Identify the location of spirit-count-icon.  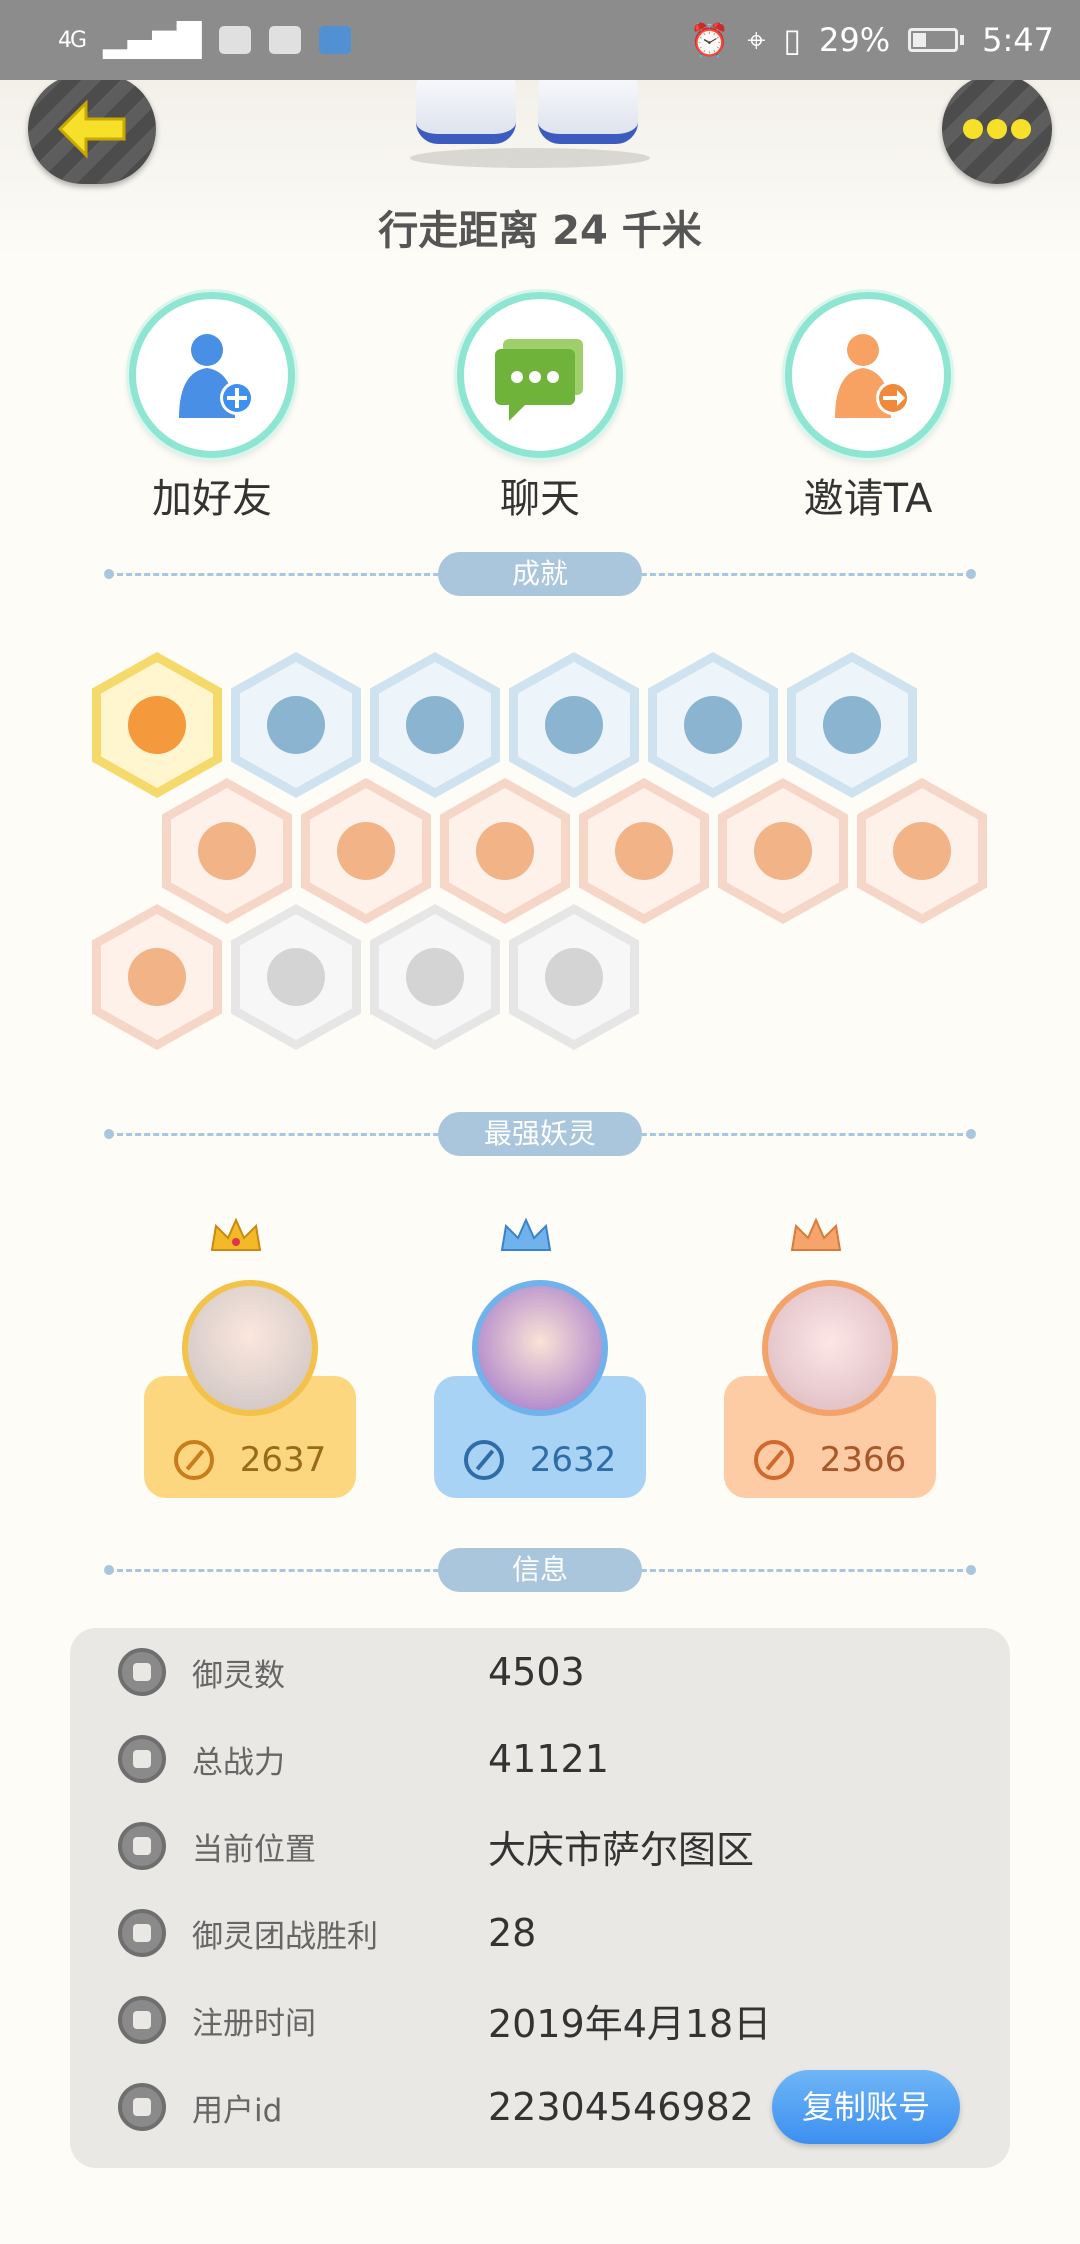
(142, 1672).